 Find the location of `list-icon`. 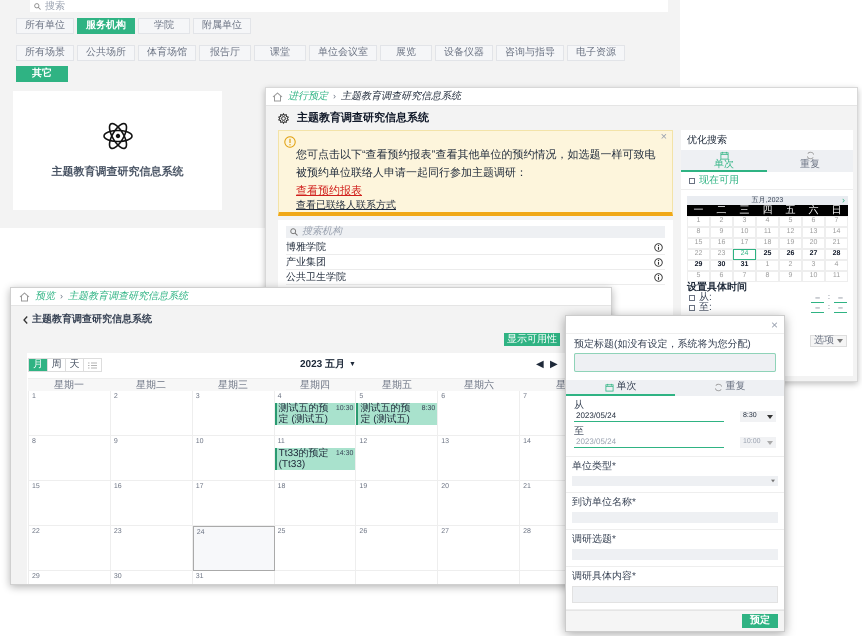

list-icon is located at coordinates (92, 365).